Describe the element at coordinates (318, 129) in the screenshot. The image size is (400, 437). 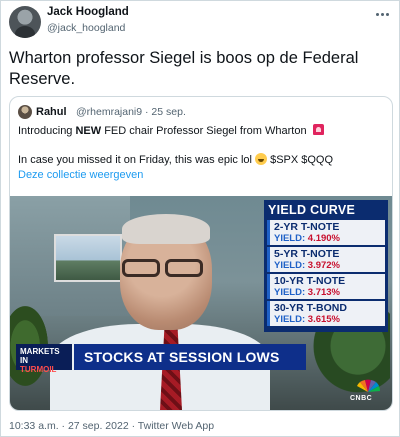
I see `police-siren-emoji` at that location.